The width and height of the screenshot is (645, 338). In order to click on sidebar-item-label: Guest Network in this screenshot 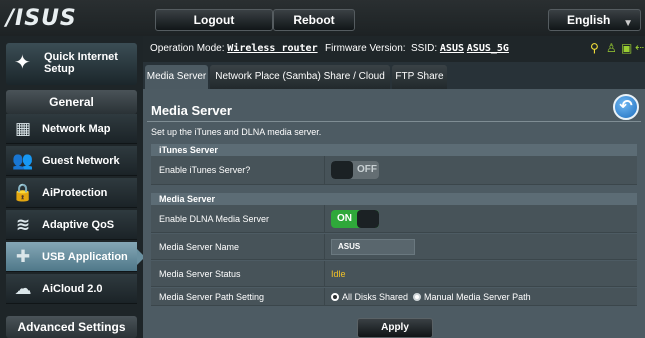, I will do `click(81, 161)`.